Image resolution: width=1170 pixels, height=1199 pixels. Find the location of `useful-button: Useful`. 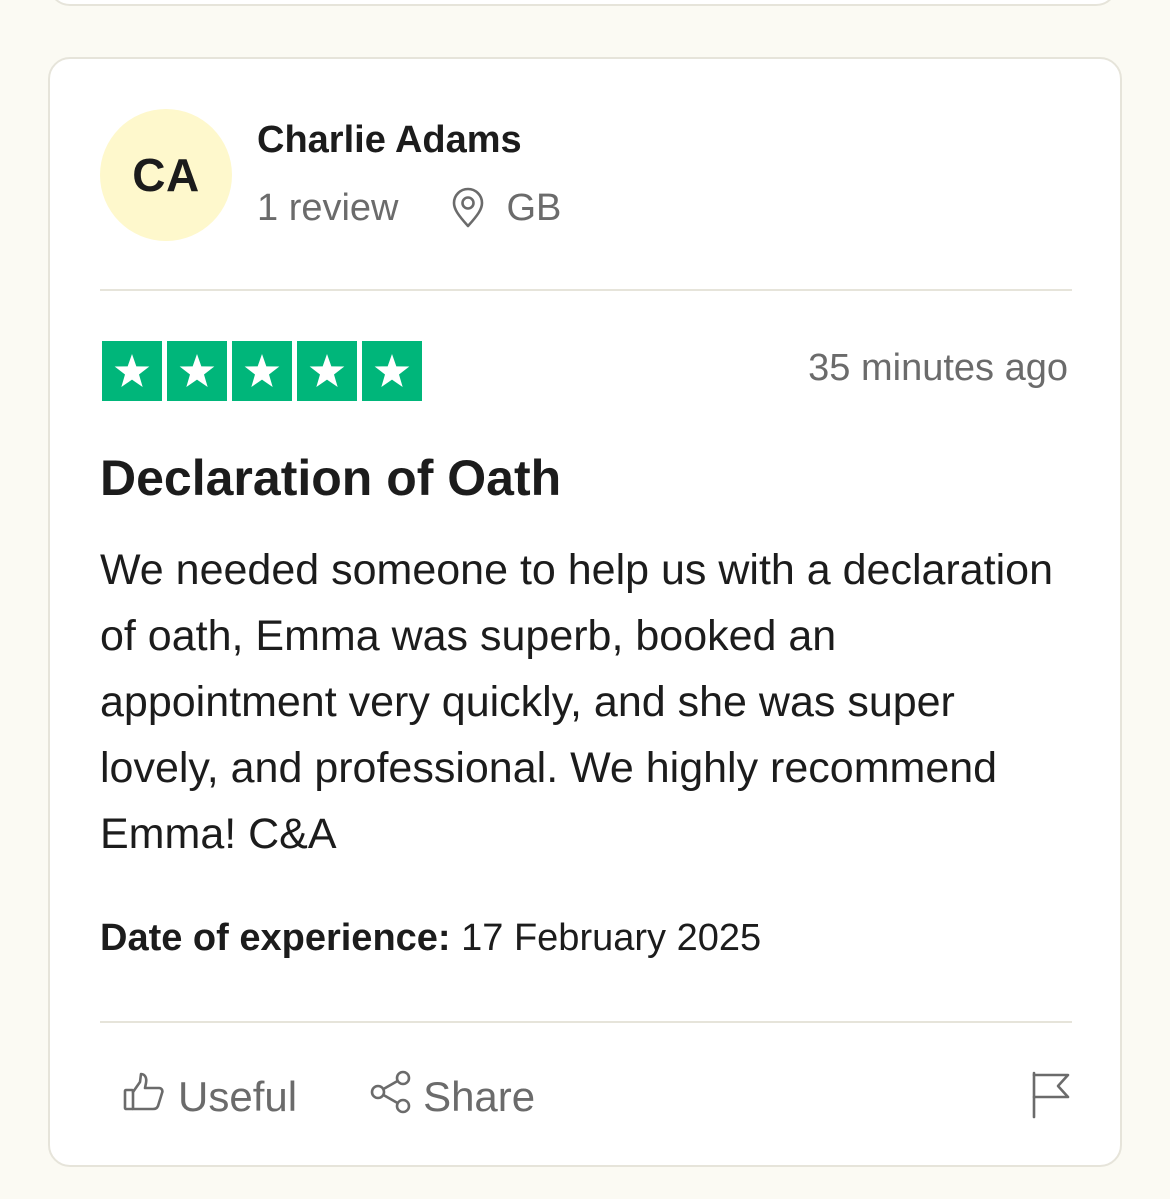

useful-button: Useful is located at coordinates (209, 1097).